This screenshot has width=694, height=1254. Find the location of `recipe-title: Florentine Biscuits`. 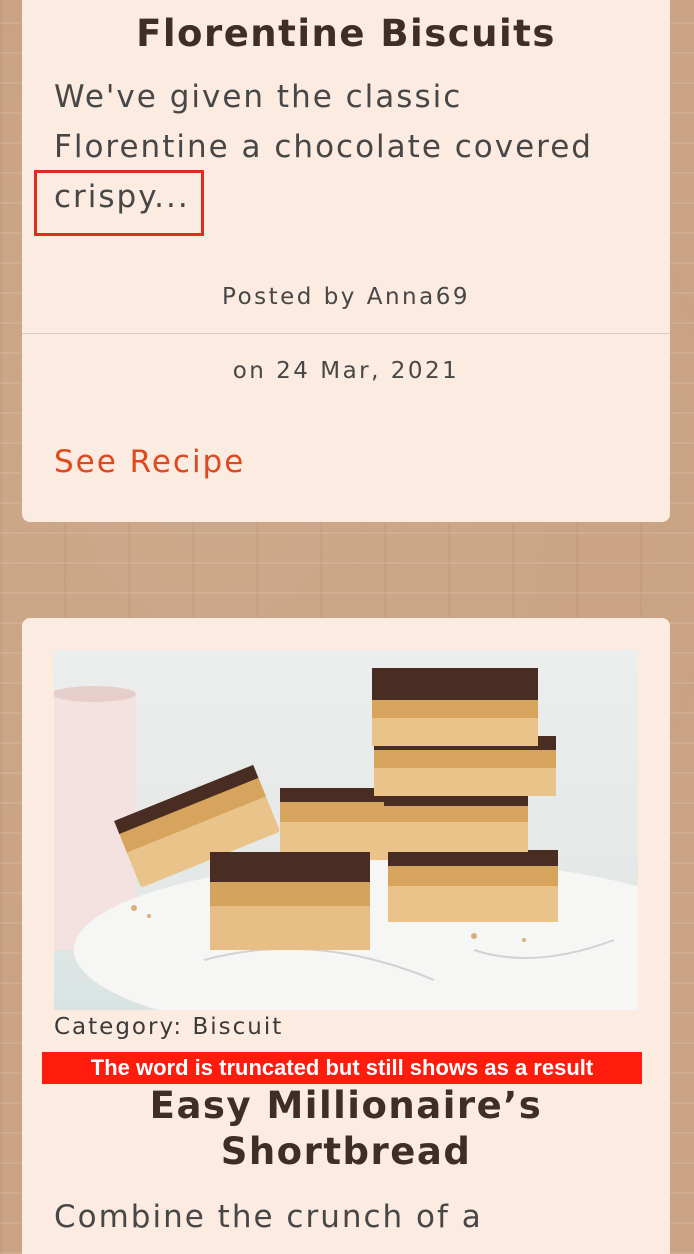

recipe-title: Florentine Biscuits is located at coordinates (346, 33).